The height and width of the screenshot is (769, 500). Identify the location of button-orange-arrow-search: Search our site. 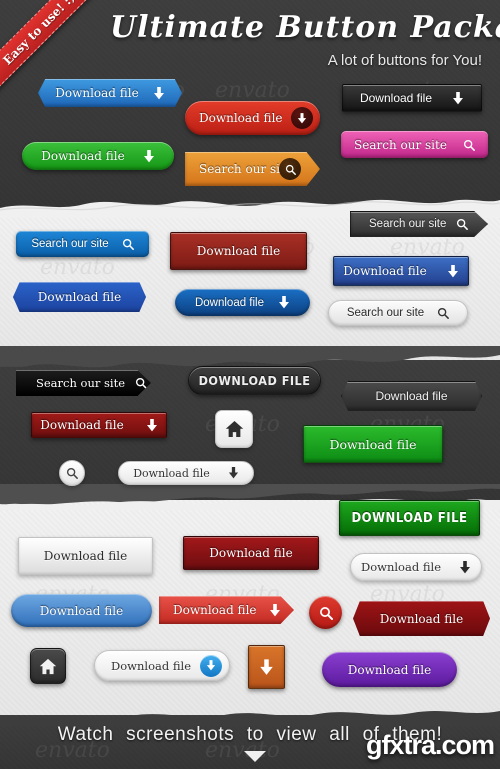
(252, 169).